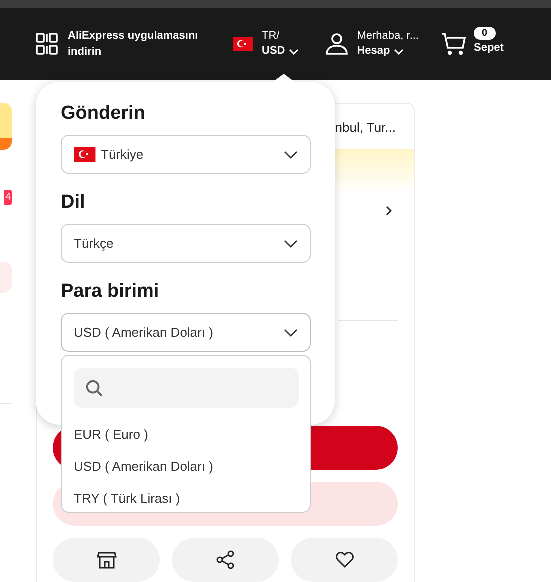 This screenshot has width=551, height=582. I want to click on section-title: Dil, so click(73, 203).